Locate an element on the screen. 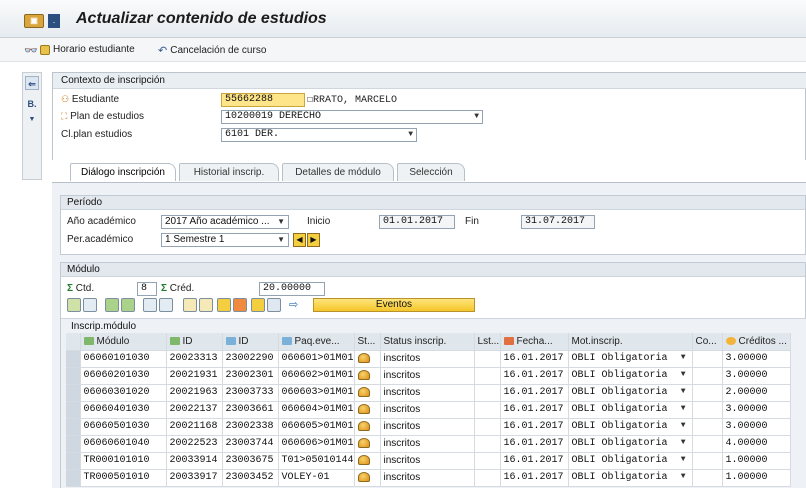 This screenshot has height=488, width=806. tab-dialogo-inscripcion: Diálogo inscripción is located at coordinates (123, 172).